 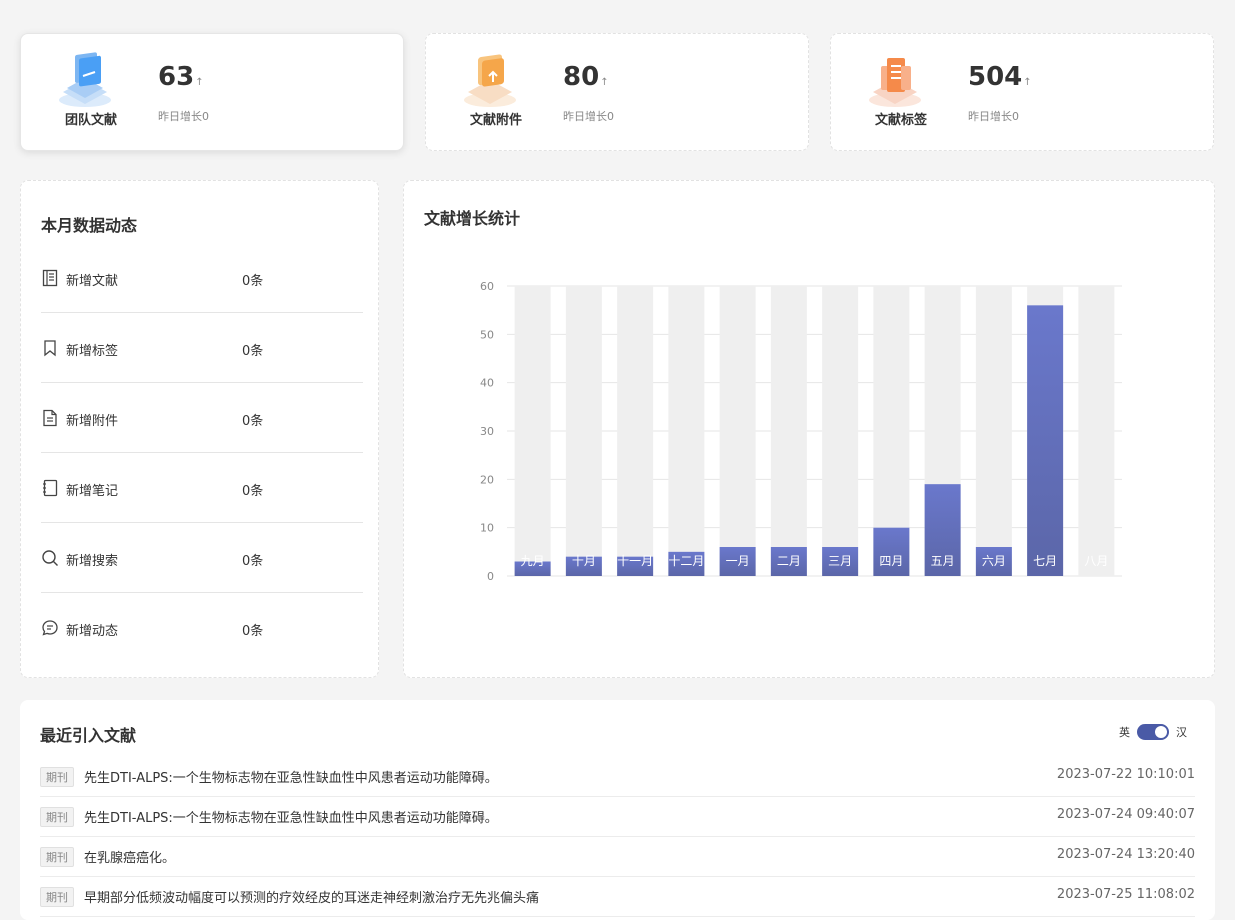 What do you see at coordinates (50, 628) in the screenshot?
I see `message-icon` at bounding box center [50, 628].